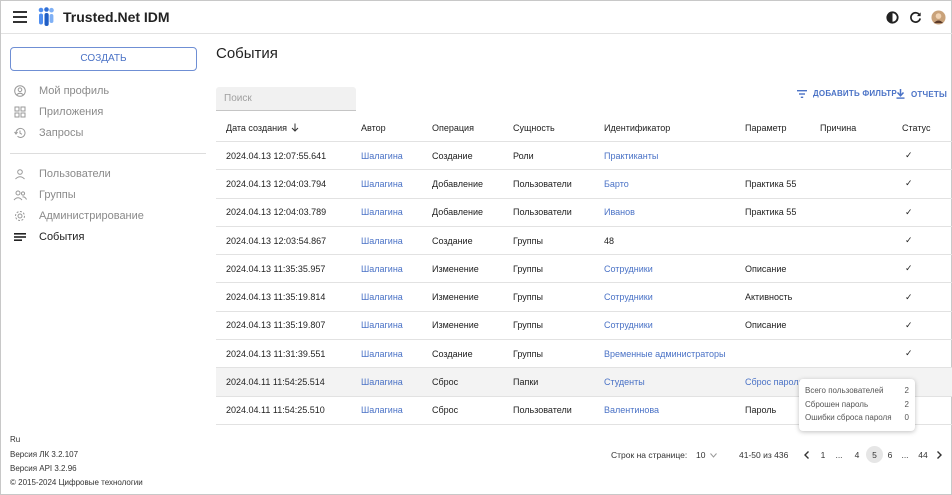 The image size is (952, 495). I want to click on filter-icon, so click(802, 93).